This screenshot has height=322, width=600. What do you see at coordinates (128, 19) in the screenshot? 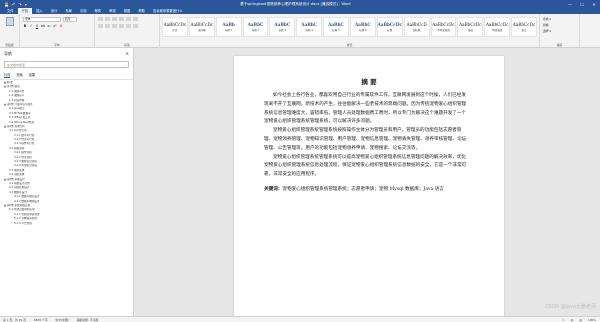
I see `increase-indent-icon` at bounding box center [128, 19].